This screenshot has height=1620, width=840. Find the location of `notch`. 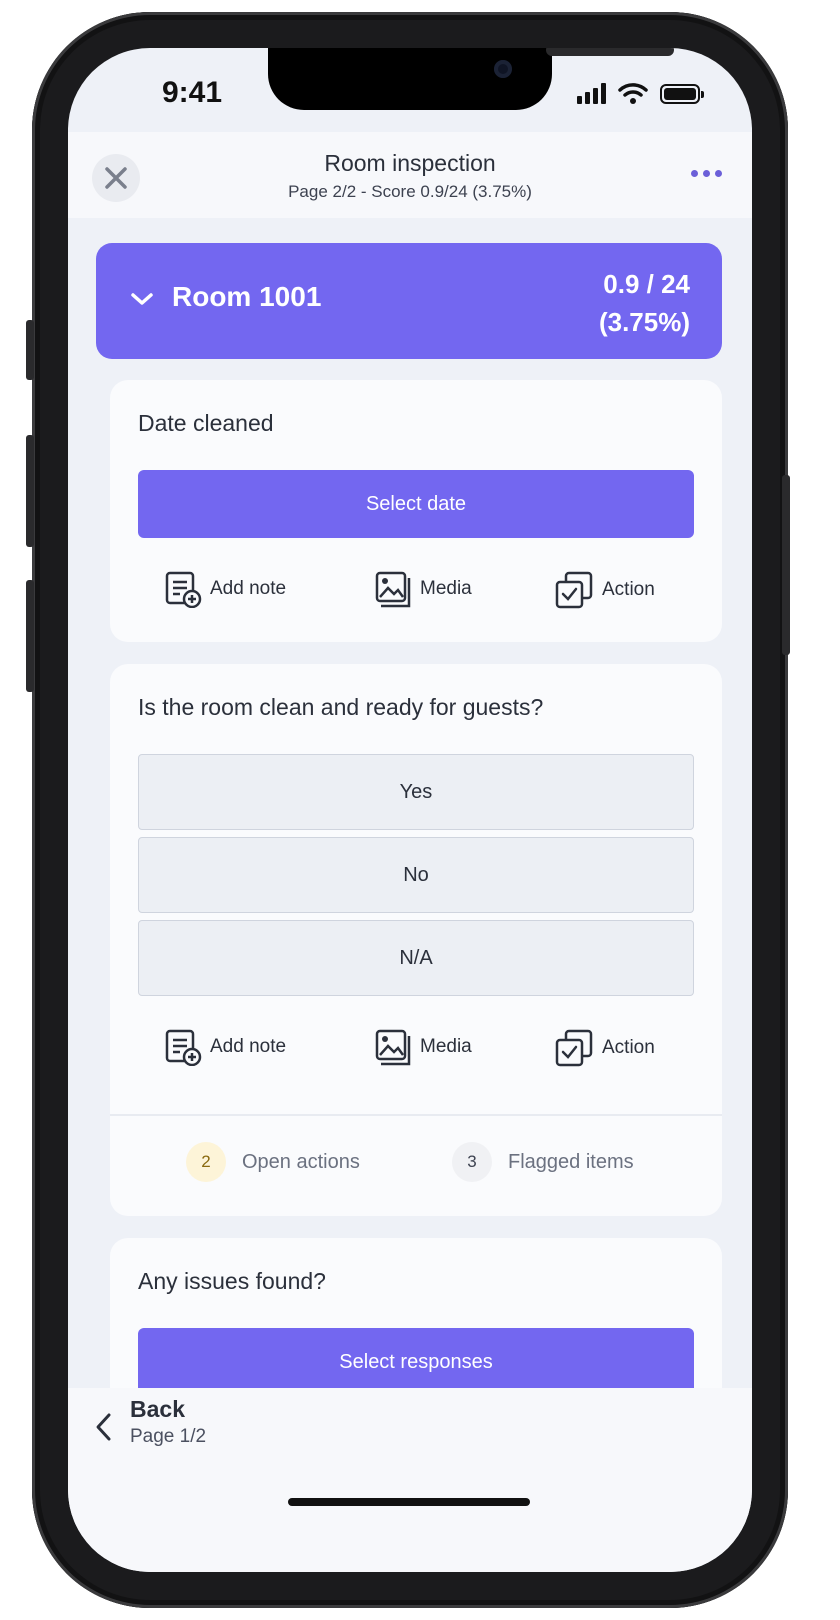

notch is located at coordinates (471, 79).